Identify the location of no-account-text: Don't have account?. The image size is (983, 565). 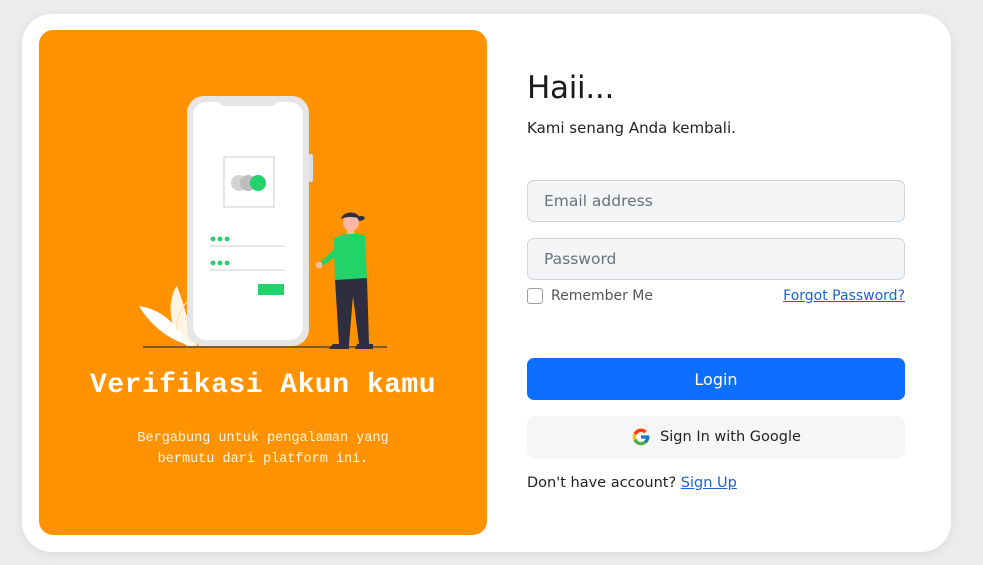
(602, 483).